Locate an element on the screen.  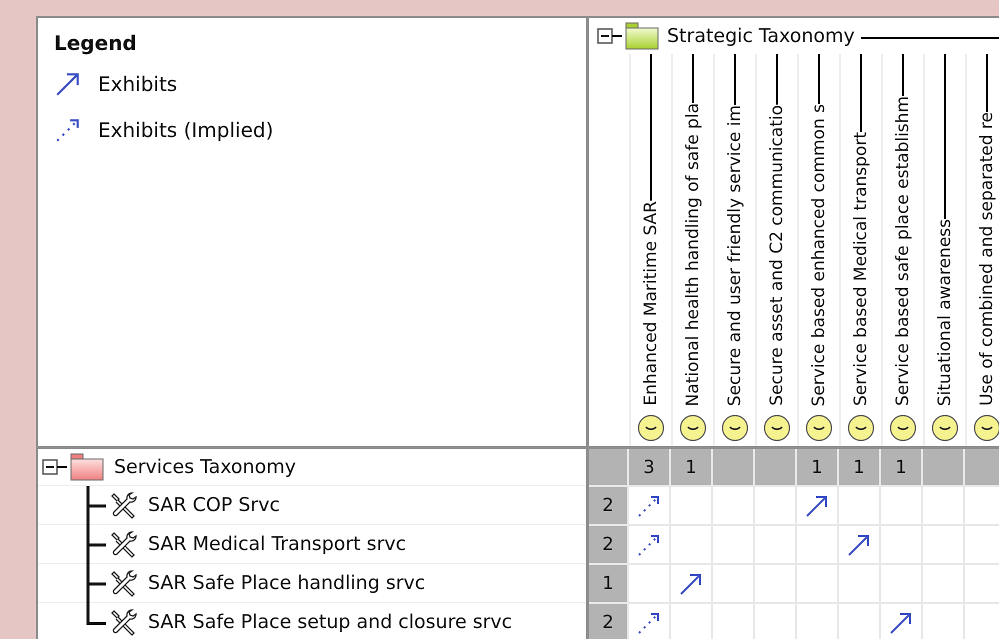
row-label: SAR Safe Place handling srvc is located at coordinates (287, 583).